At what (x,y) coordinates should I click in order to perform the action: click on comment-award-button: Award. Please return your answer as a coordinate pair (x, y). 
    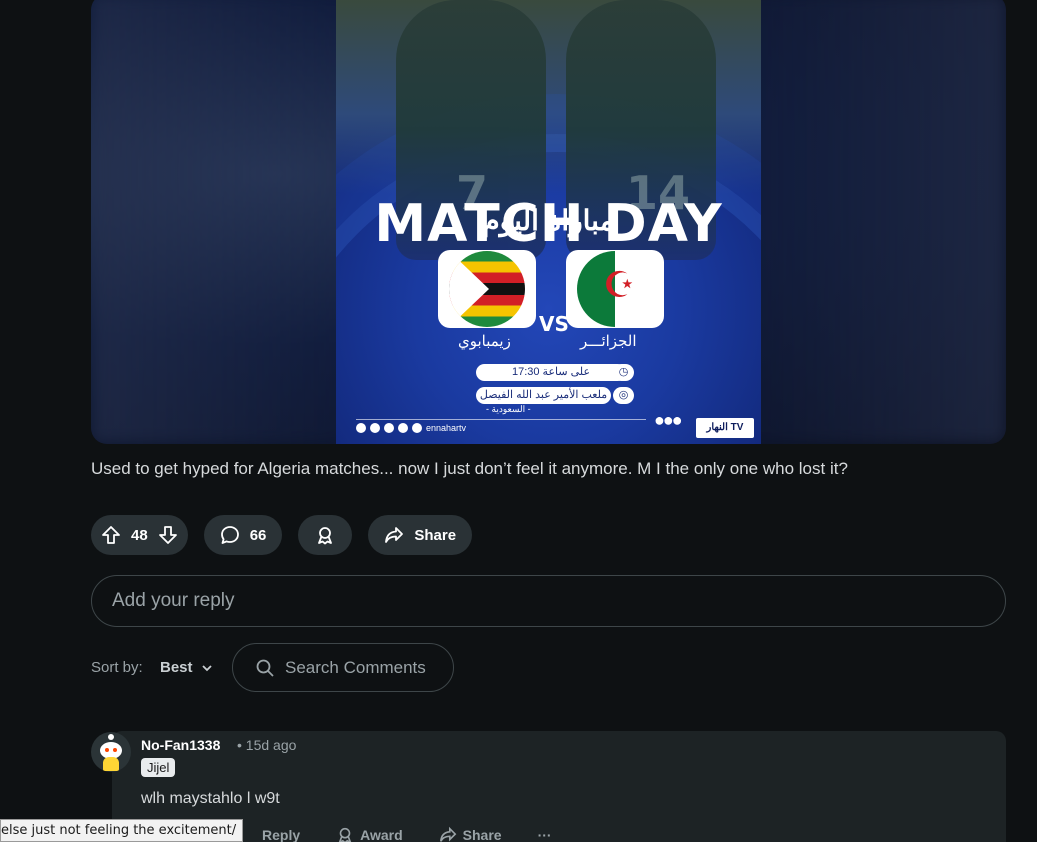
    Looking at the image, I should click on (369, 834).